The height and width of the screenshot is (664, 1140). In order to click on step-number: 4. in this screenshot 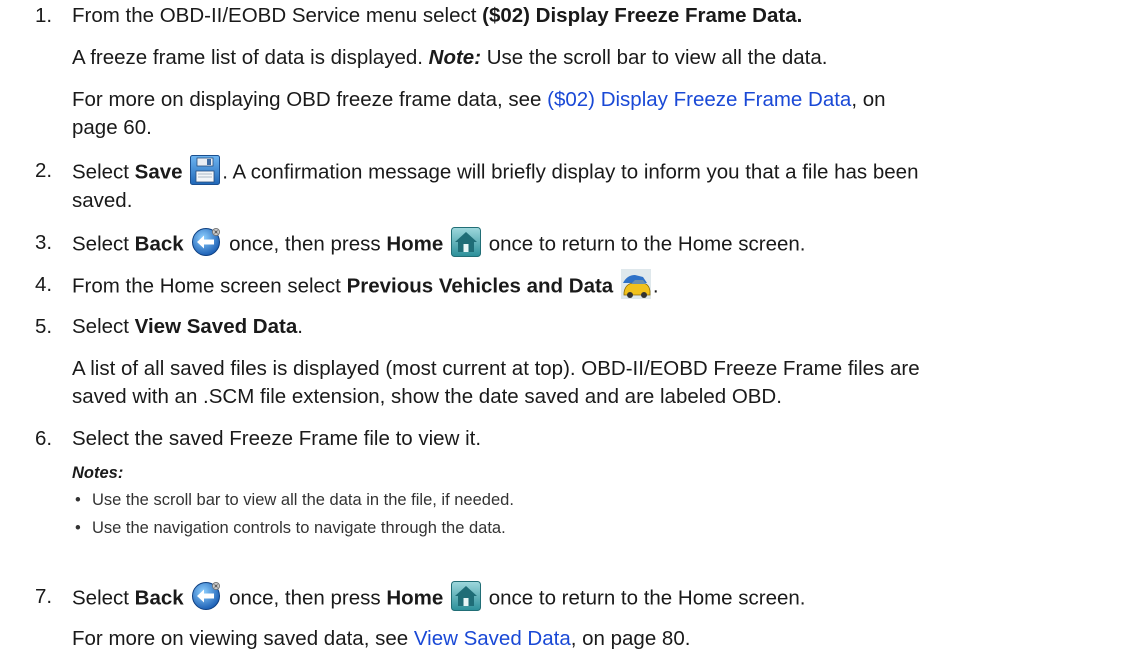, I will do `click(44, 284)`.